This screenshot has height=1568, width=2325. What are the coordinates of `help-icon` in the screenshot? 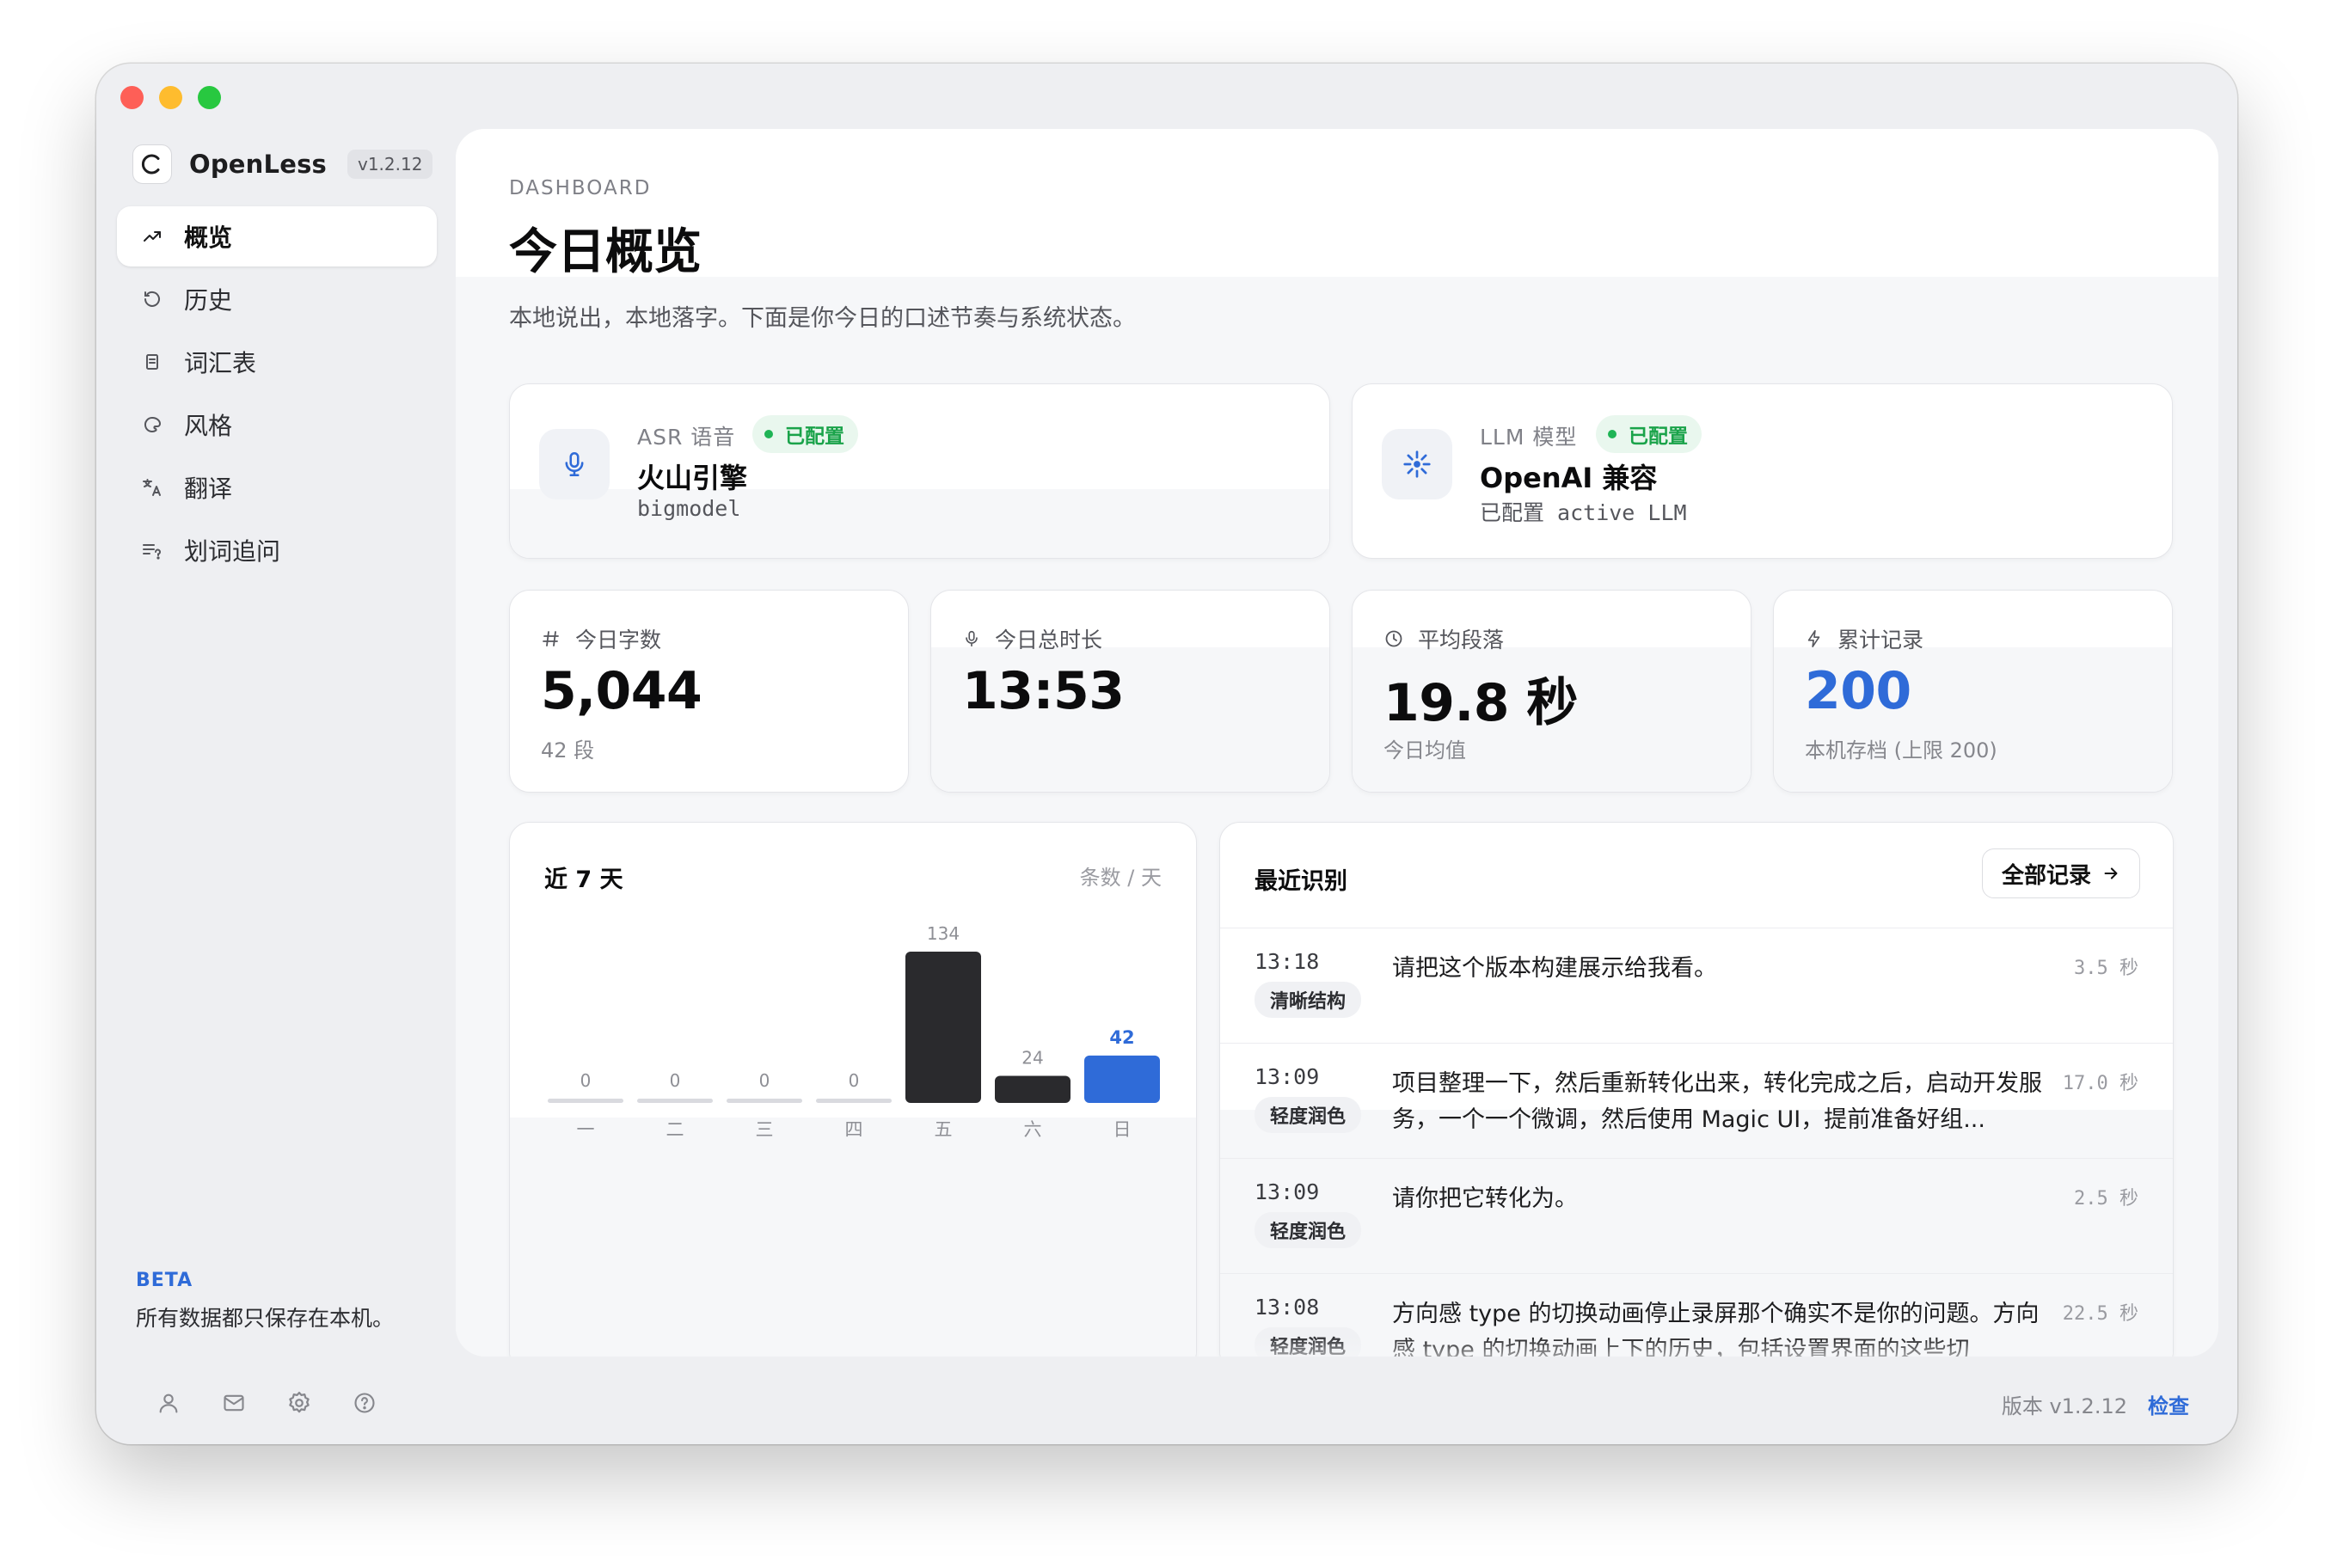 It's located at (364, 1402).